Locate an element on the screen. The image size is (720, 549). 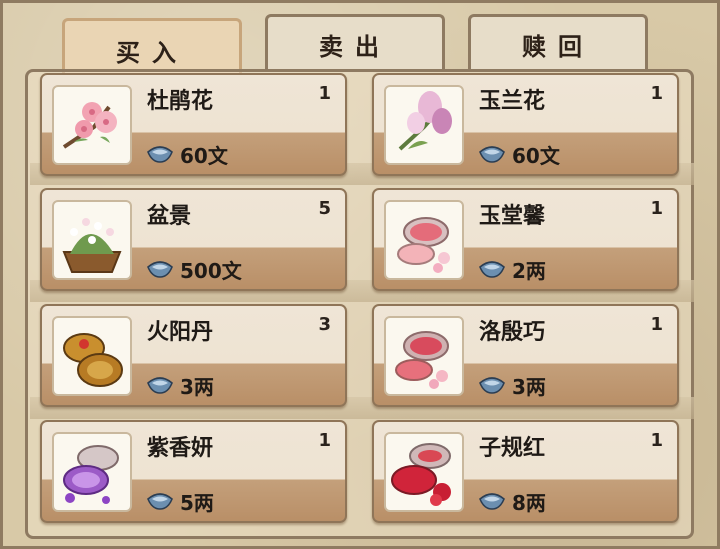
item-card: 玉堂馨 1 2两 is located at coordinates (525, 239).